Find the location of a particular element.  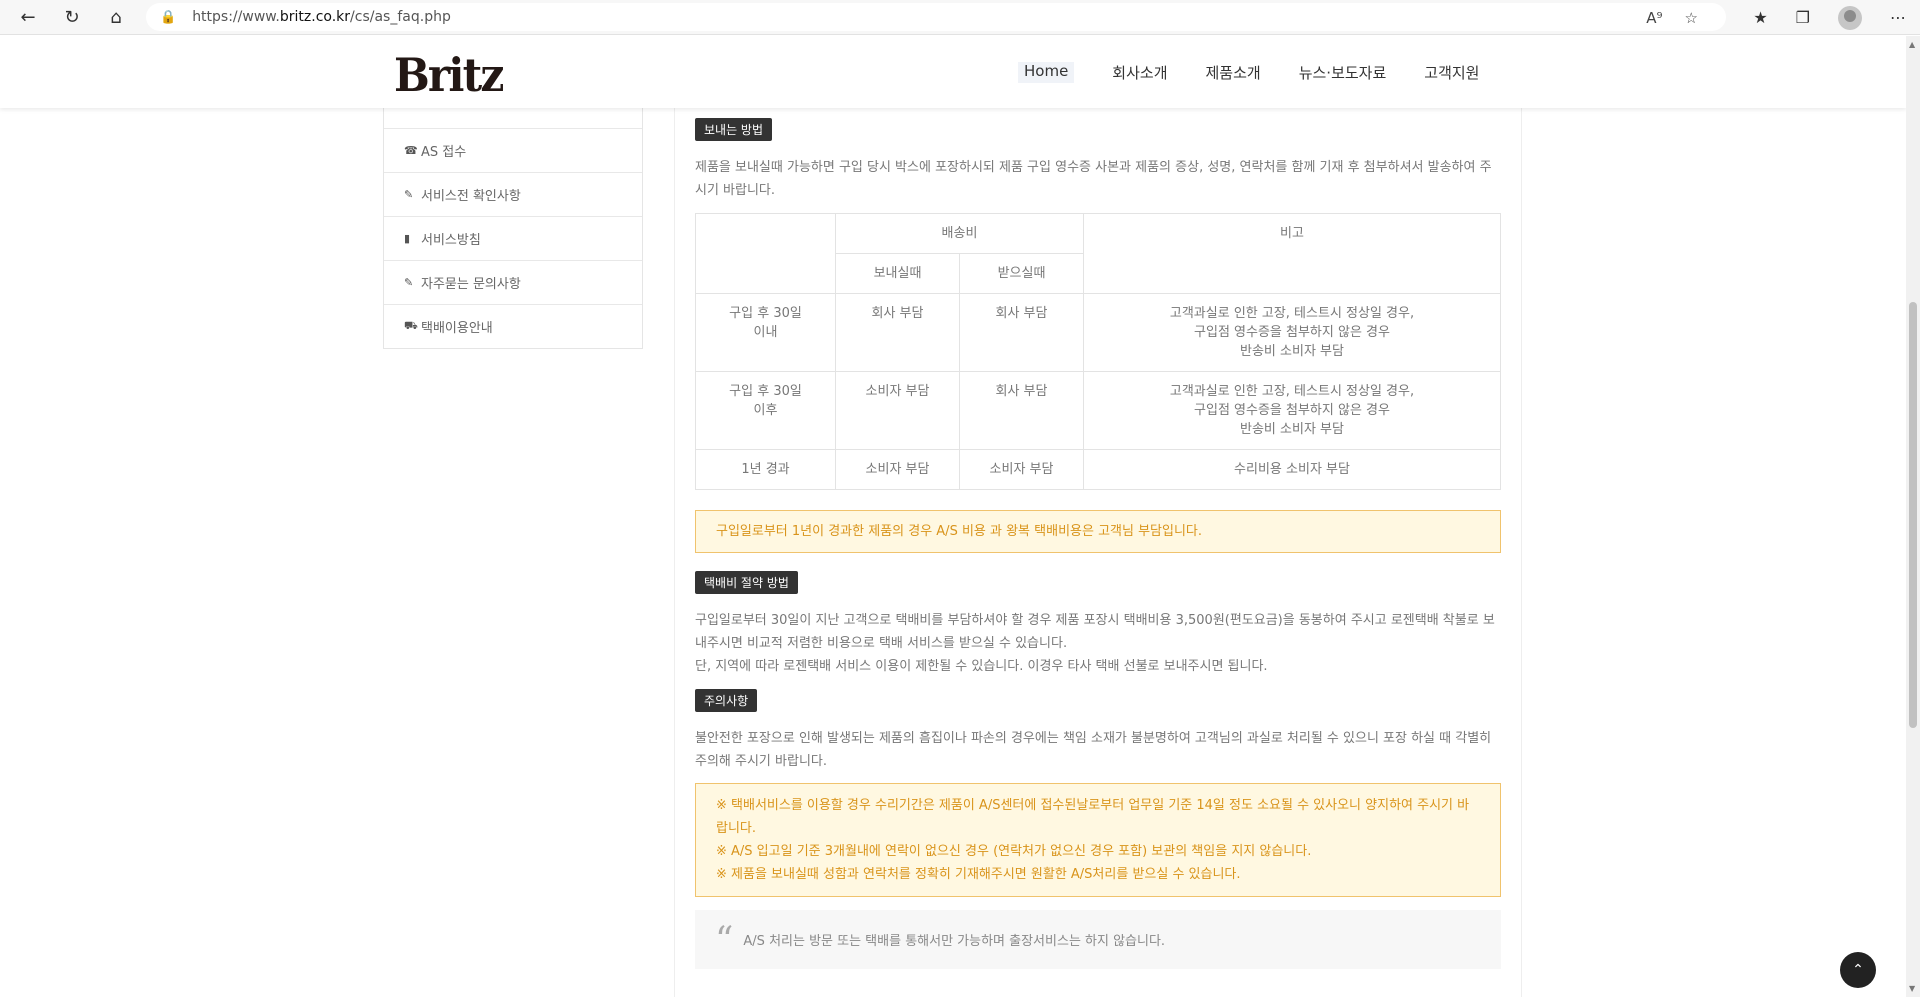

send-cost-cell: 회사 부담 is located at coordinates (897, 332).